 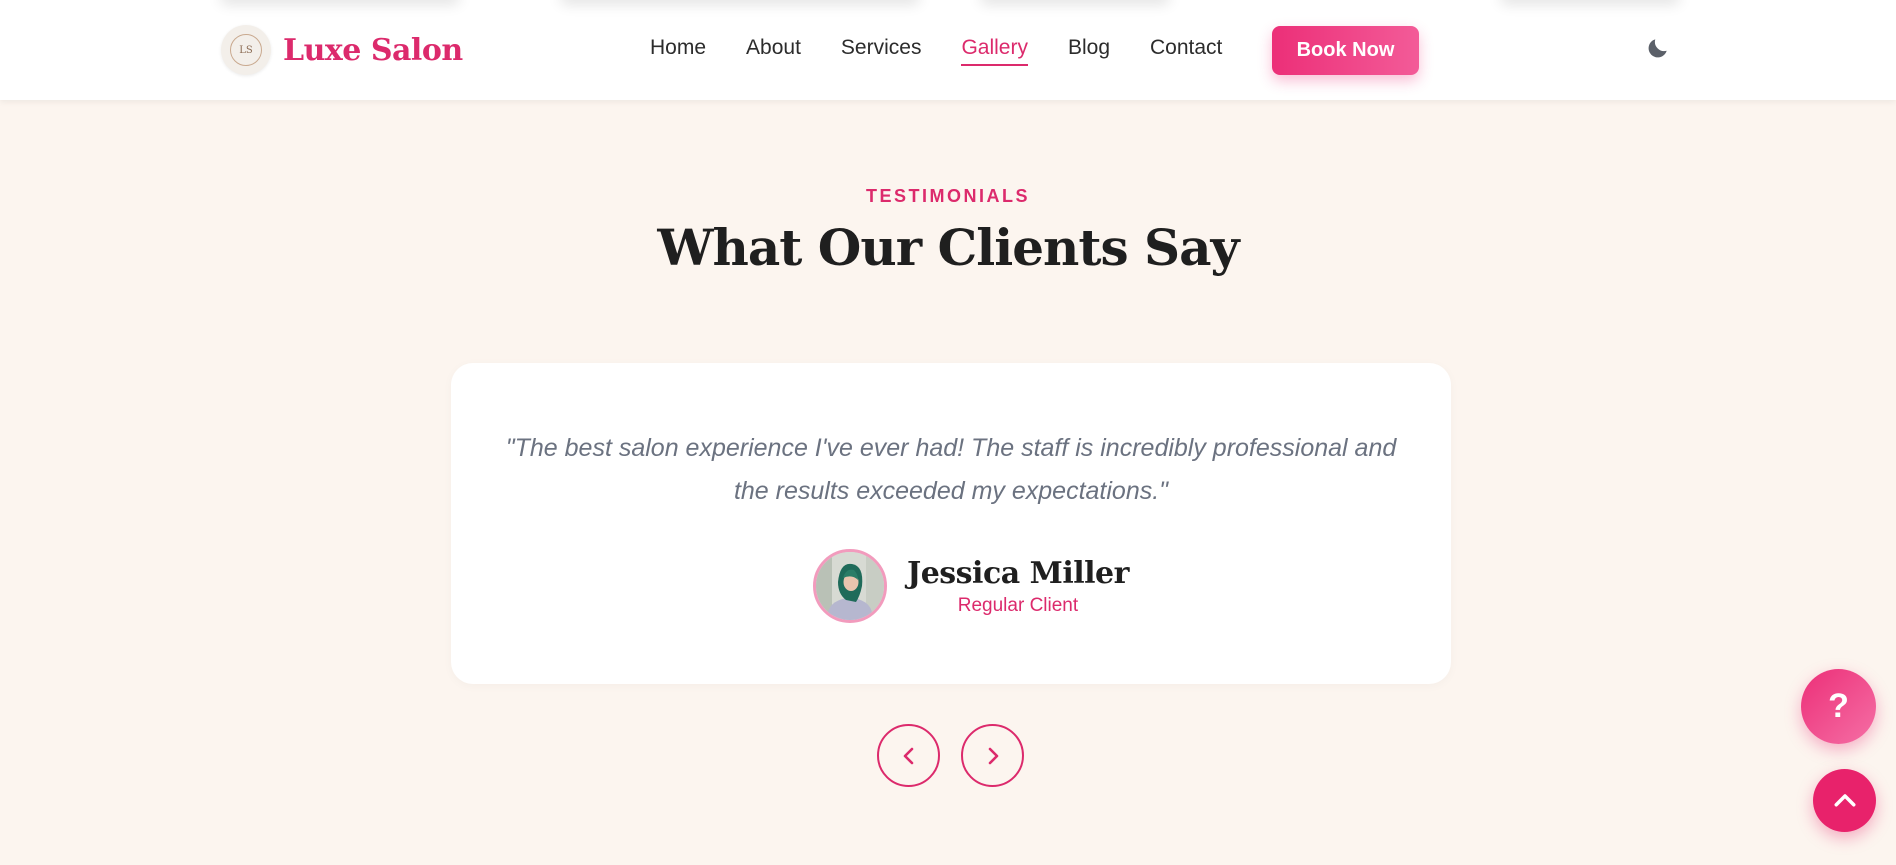 I want to click on chevron-left-icon, so click(x=908, y=755).